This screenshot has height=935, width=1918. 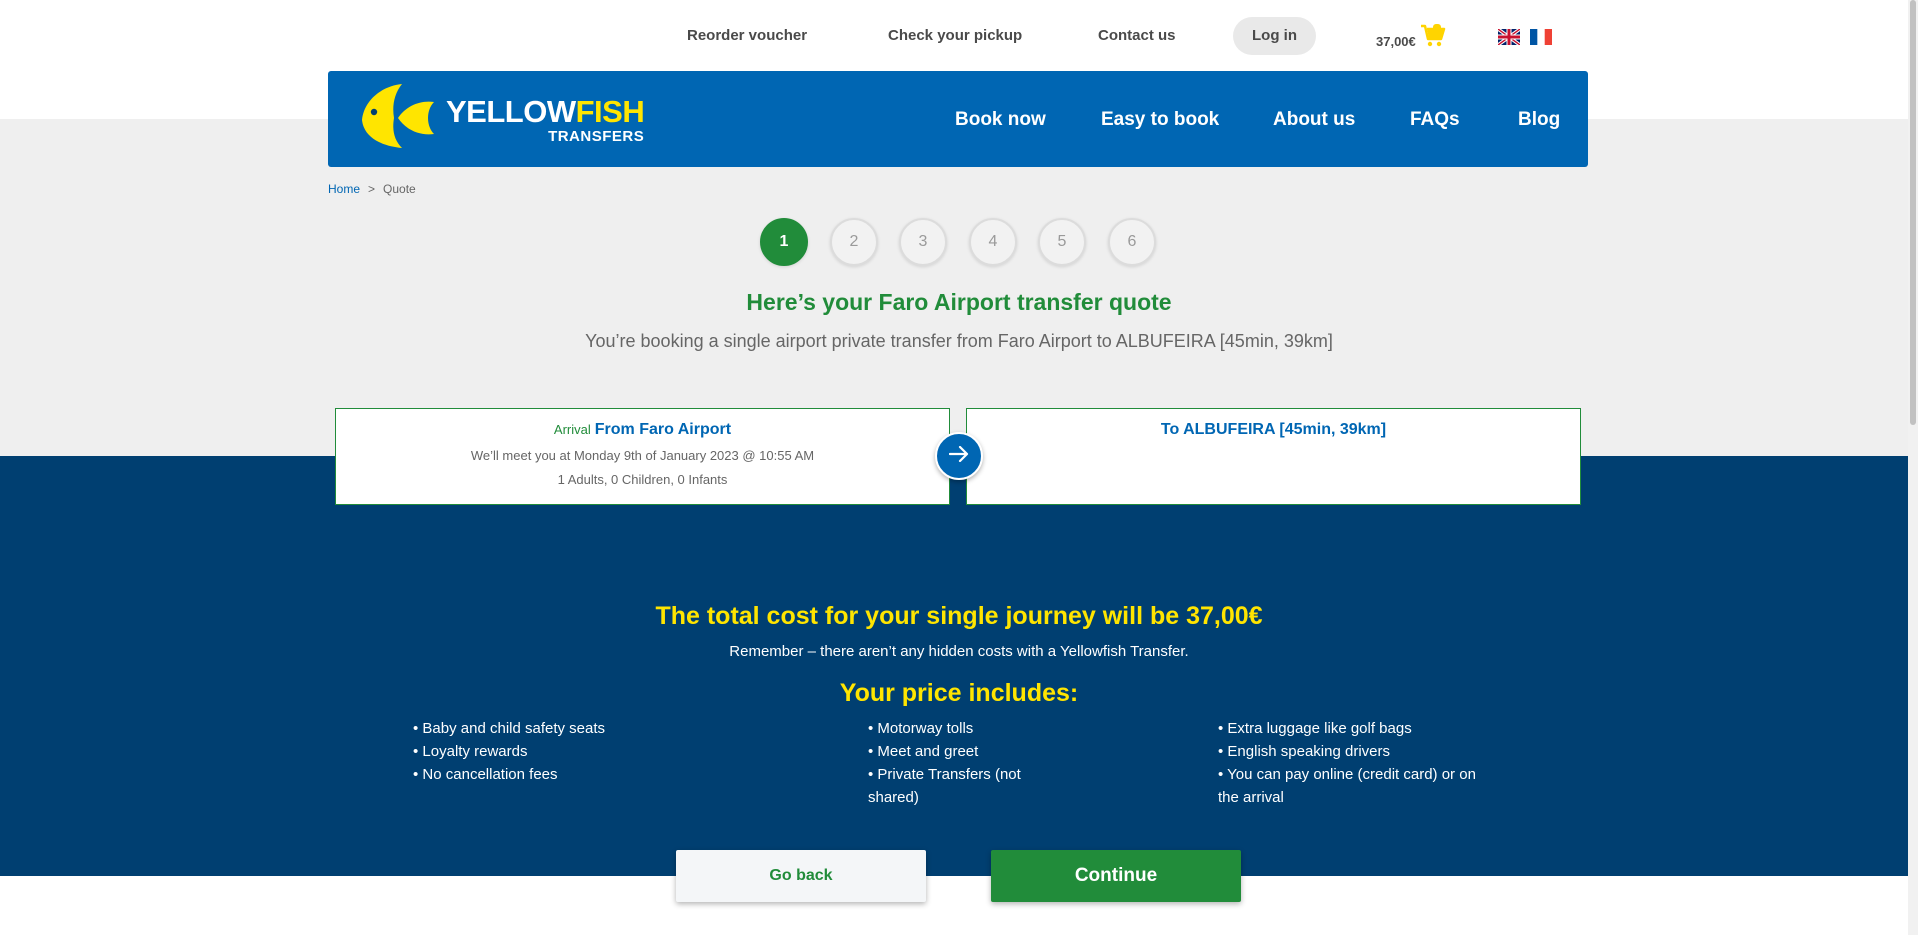 I want to click on list-item: the arrival, so click(x=1251, y=797).